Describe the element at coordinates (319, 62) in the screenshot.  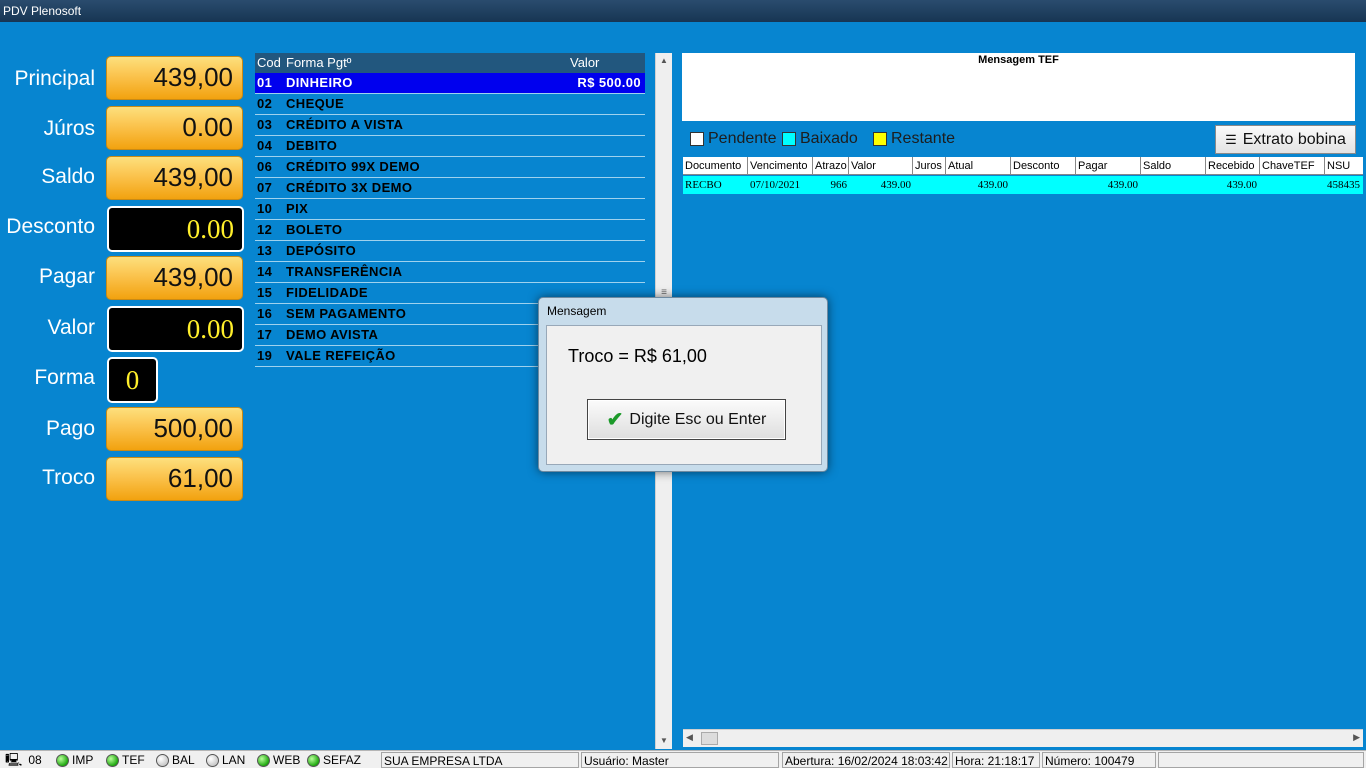
I see `header-forma: Forma Pgtº` at that location.